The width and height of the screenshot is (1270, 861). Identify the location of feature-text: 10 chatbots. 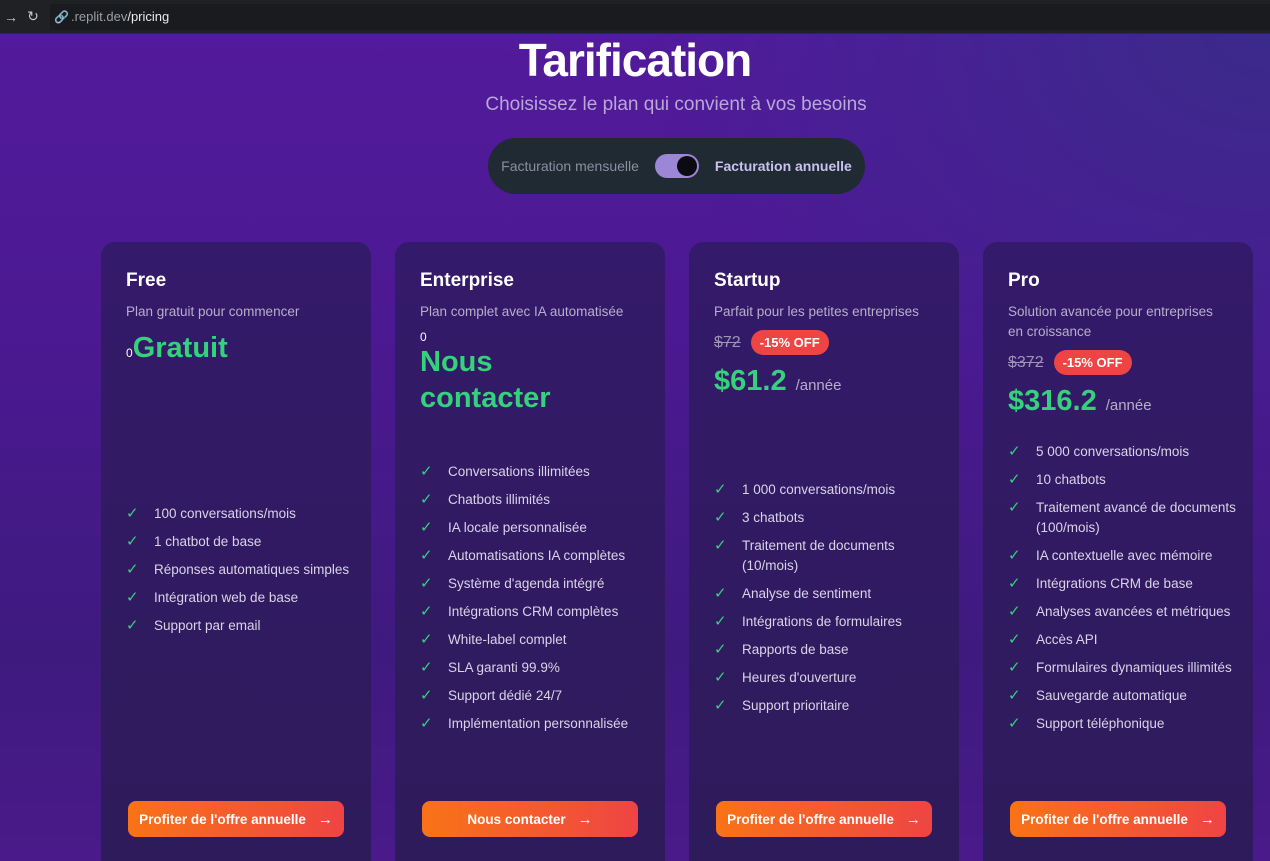
(1071, 479).